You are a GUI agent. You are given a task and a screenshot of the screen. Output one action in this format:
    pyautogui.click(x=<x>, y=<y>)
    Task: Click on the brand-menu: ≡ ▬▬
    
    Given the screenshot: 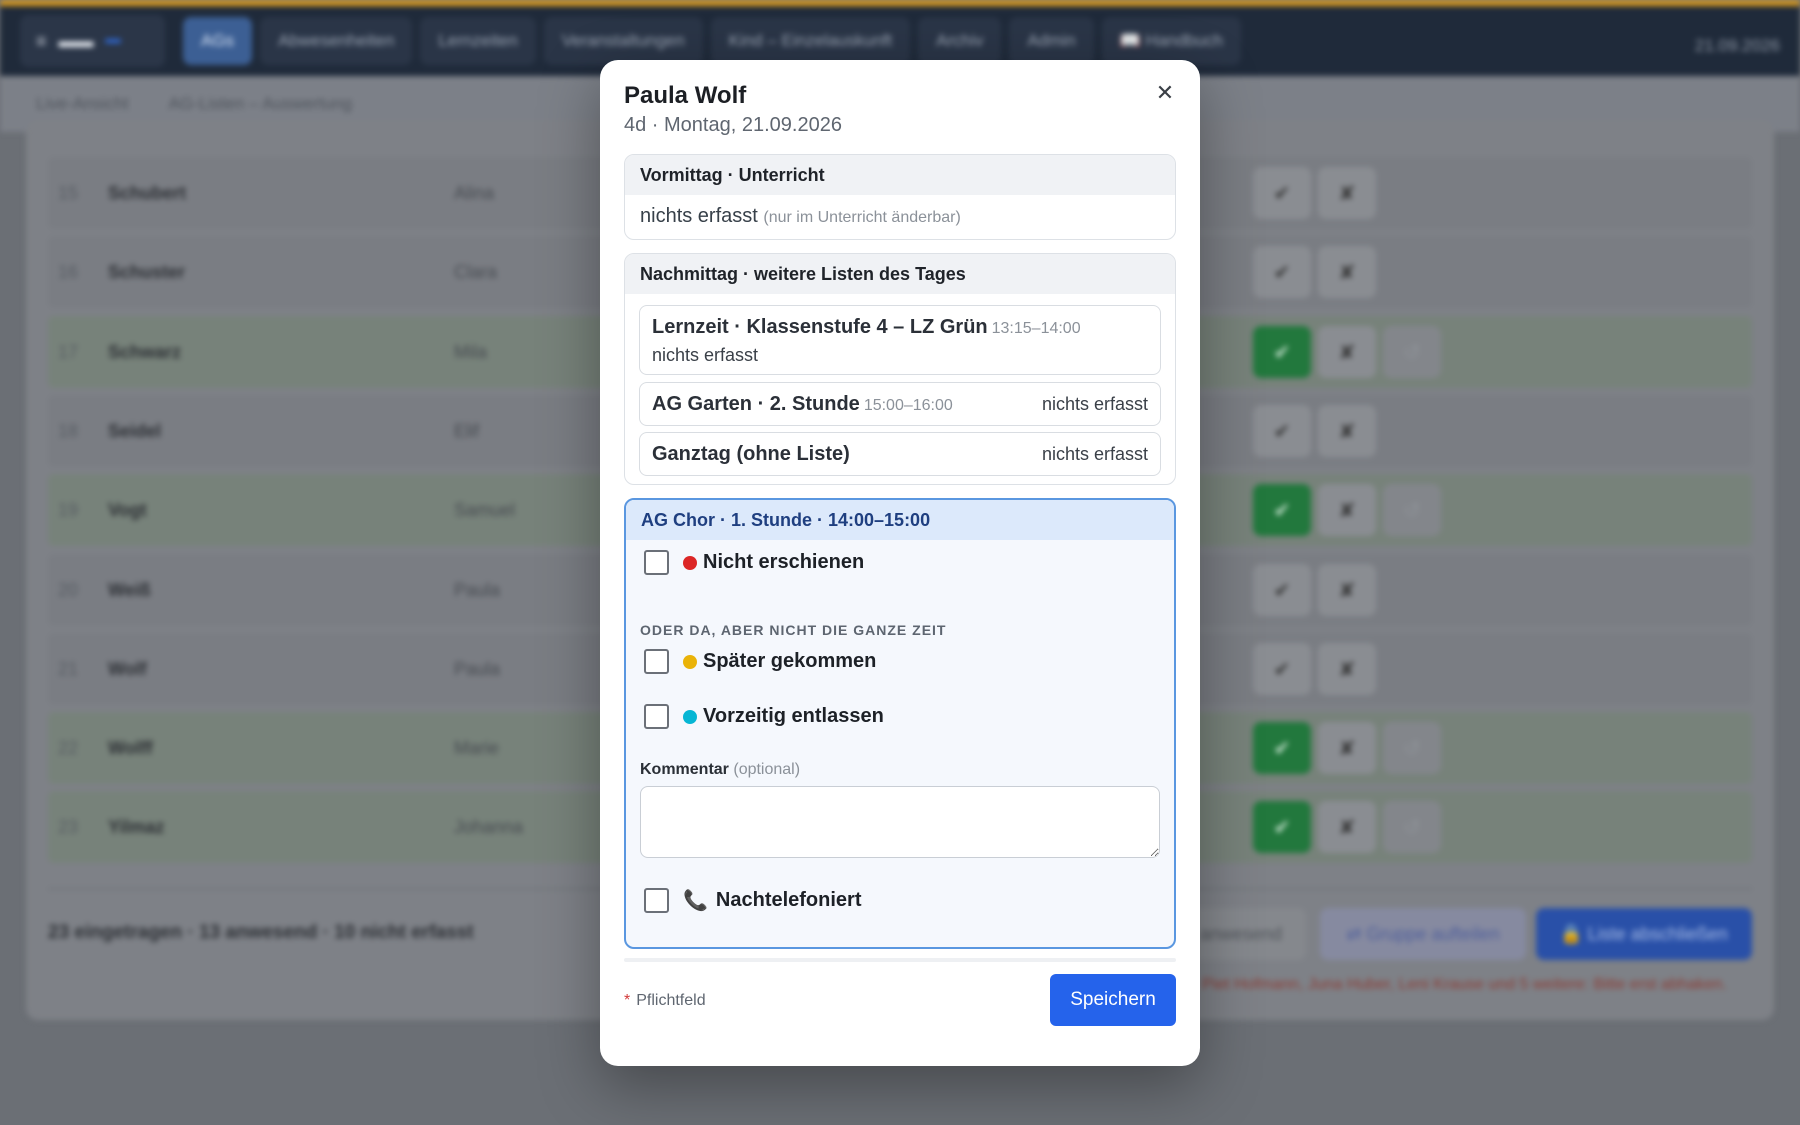 What is the action you would take?
    pyautogui.click(x=92, y=41)
    